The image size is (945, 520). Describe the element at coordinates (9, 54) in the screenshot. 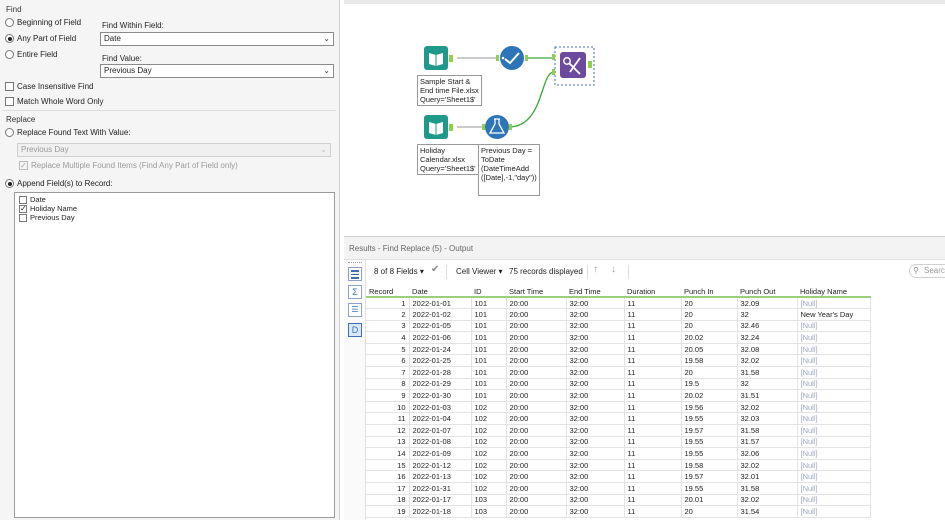

I see `entire-field-radio` at that location.